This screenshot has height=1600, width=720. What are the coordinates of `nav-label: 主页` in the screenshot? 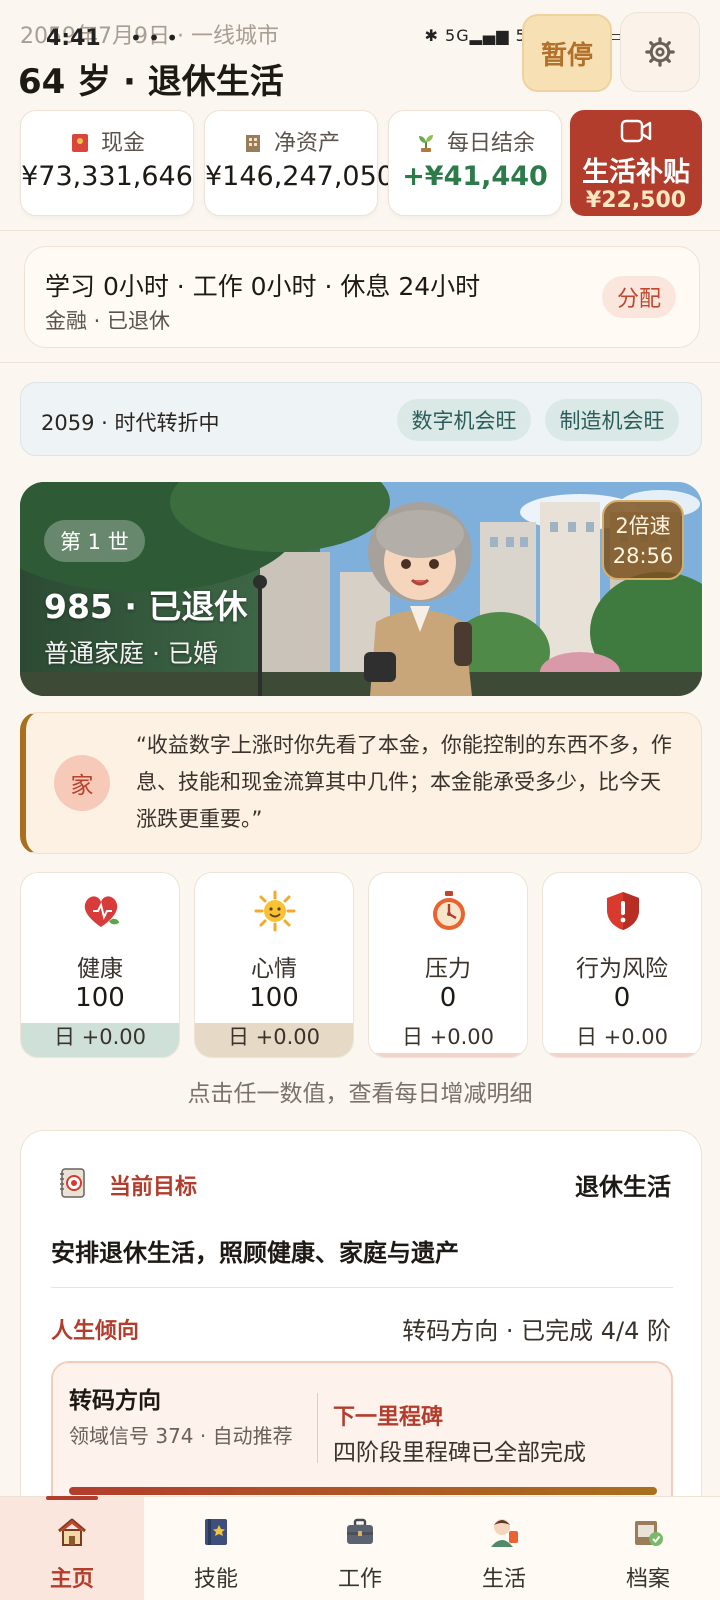 It's located at (71, 1579).